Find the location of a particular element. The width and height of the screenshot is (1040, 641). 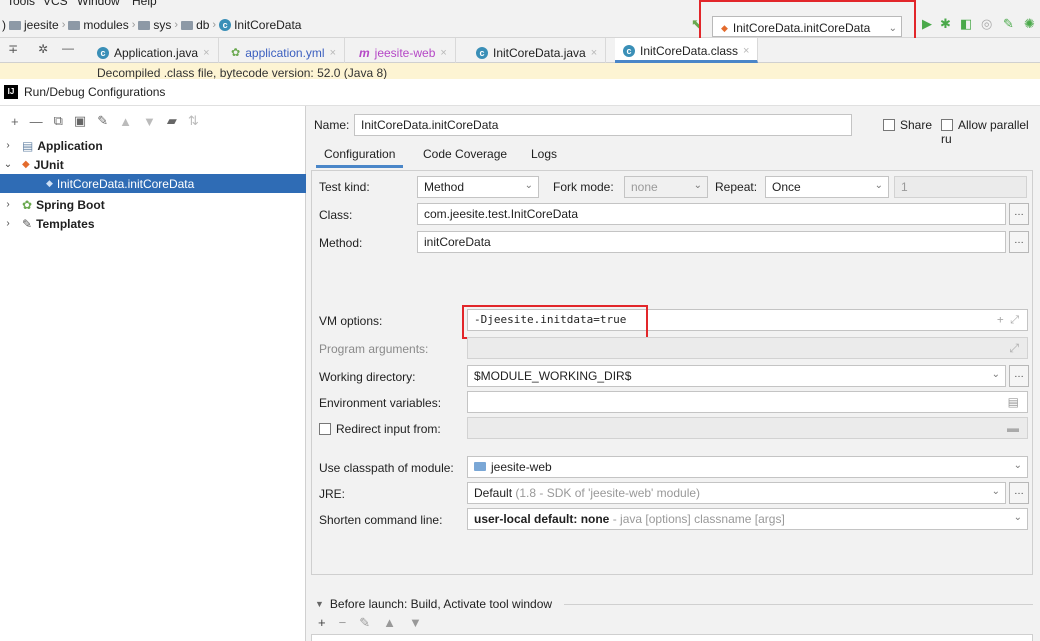

tab-application-java: c Application.java × is located at coordinates (154, 50).